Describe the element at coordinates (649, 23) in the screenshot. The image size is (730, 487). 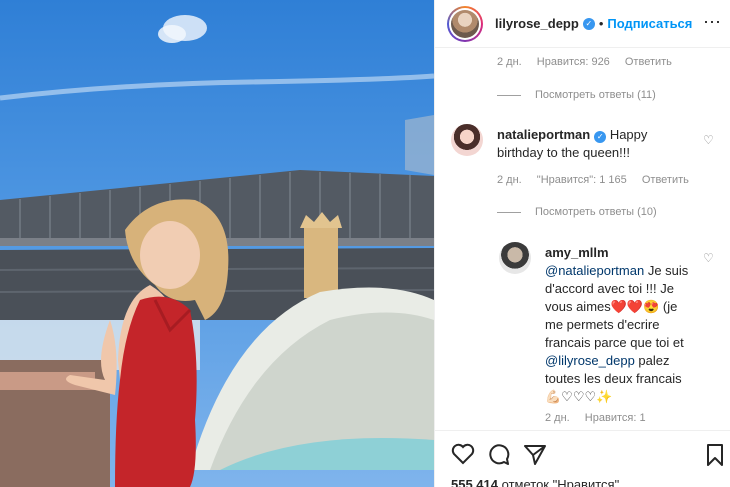
I see `follow-button: Подписаться` at that location.